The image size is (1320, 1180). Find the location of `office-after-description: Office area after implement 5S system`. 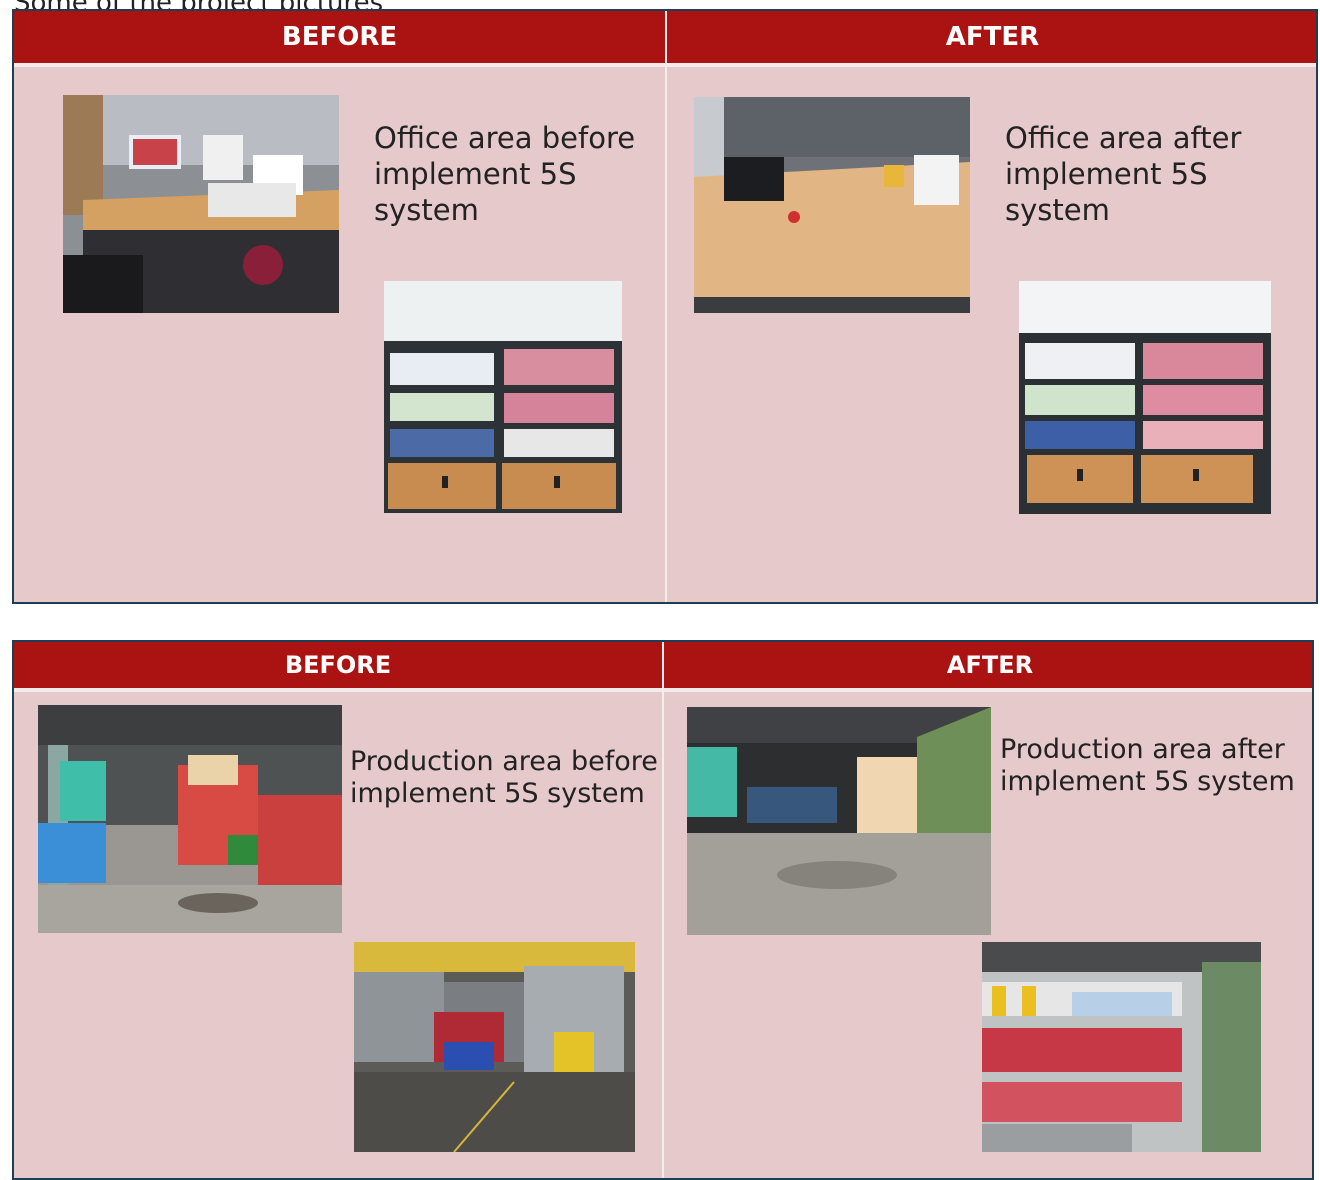

office-after-description: Office area after implement 5S system is located at coordinates (1123, 174).